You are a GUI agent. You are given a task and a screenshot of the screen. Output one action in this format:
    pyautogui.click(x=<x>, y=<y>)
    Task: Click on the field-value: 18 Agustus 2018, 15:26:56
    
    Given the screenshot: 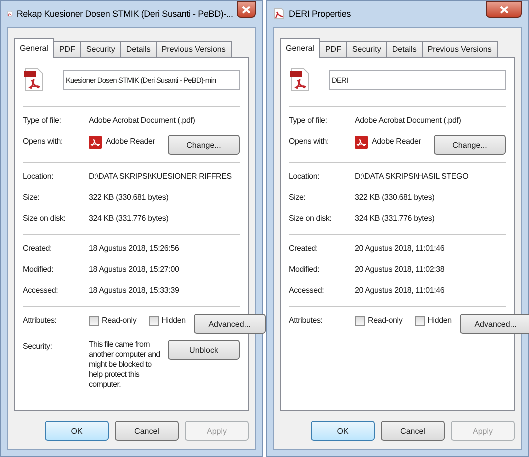 What is the action you would take?
    pyautogui.click(x=134, y=249)
    